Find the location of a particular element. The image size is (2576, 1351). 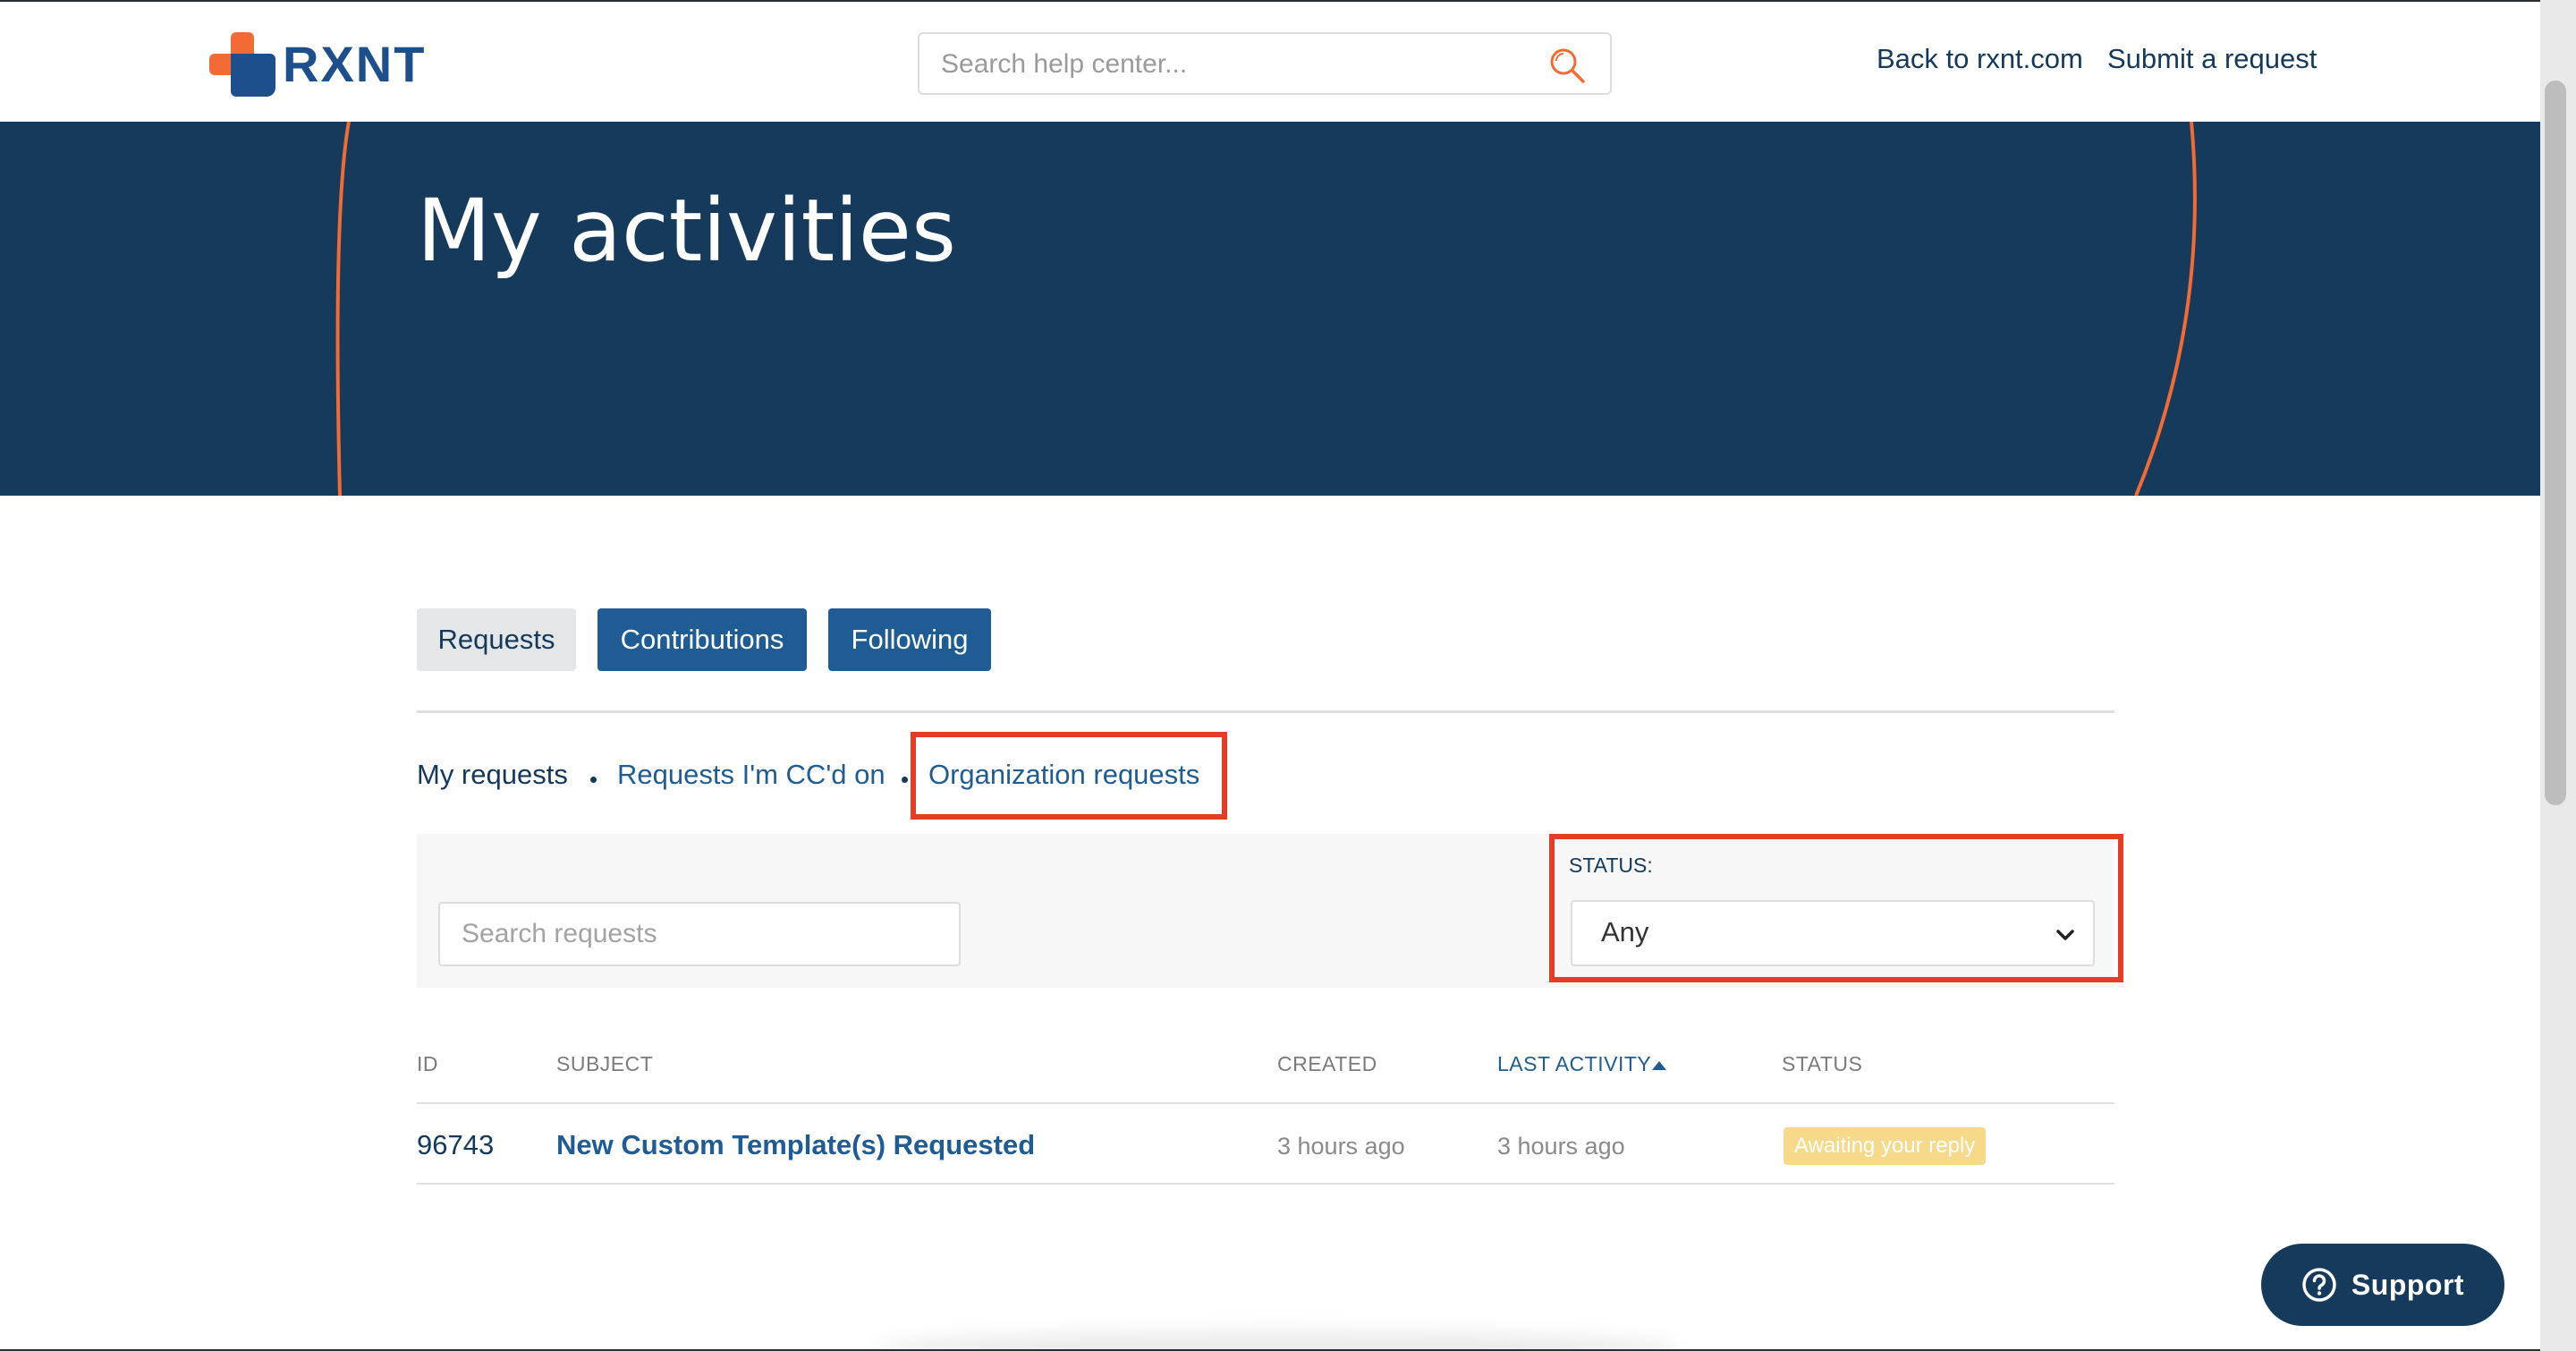

request-subject-link: New Custom Template(s) Requested is located at coordinates (795, 1145).